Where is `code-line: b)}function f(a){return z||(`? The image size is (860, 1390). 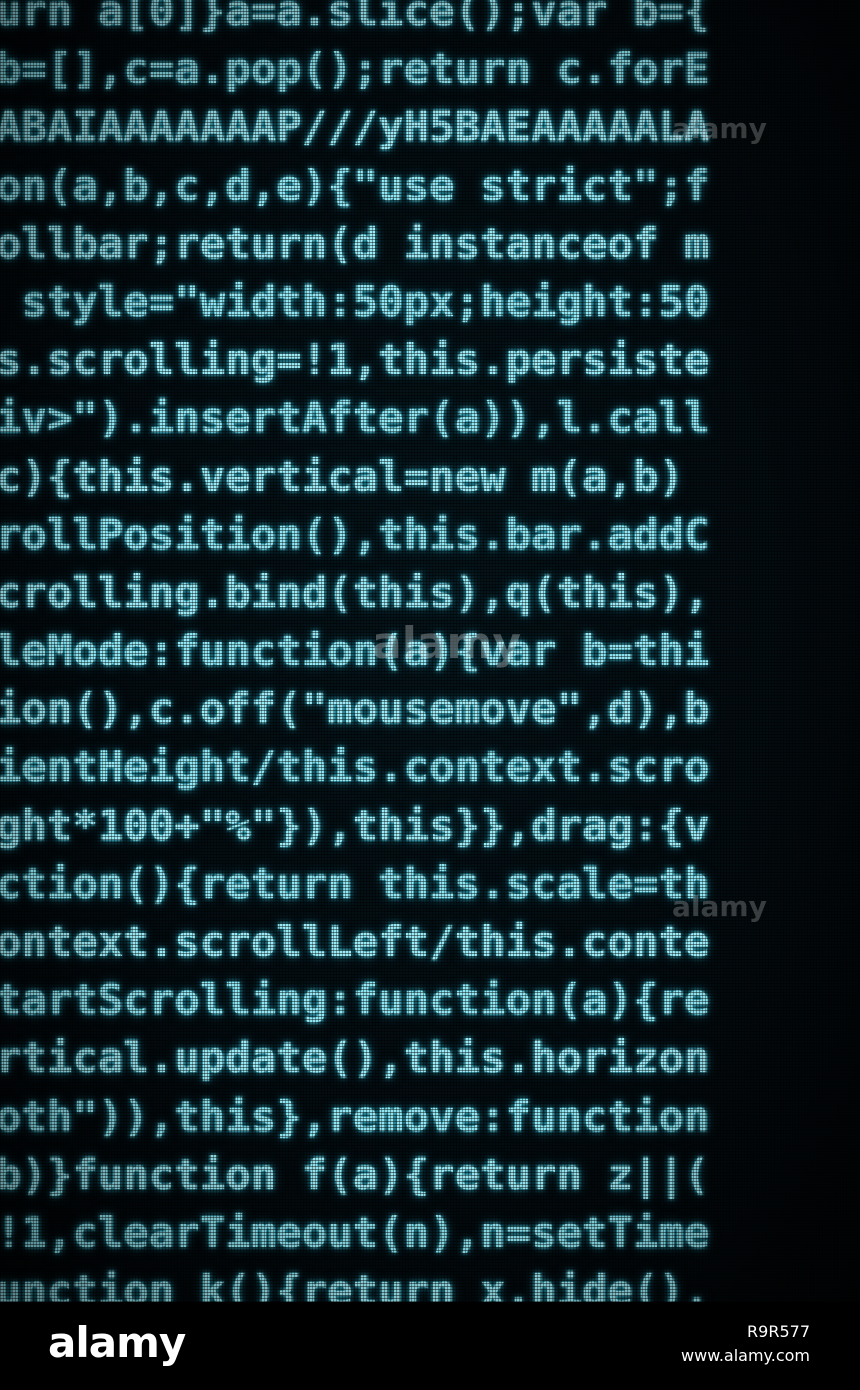 code-line: b)}function f(a){return z||( is located at coordinates (355, 1174).